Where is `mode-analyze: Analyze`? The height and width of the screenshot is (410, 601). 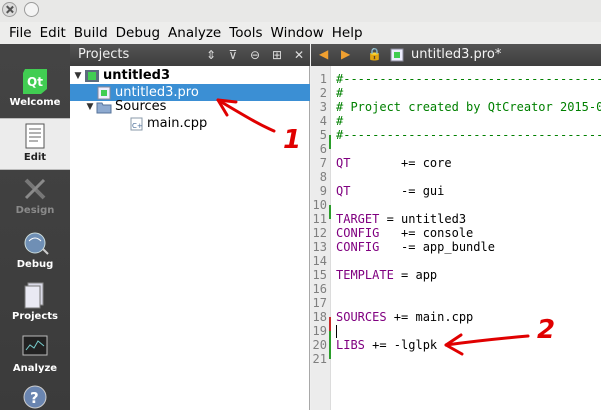
mode-analyze: Analyze is located at coordinates (35, 356).